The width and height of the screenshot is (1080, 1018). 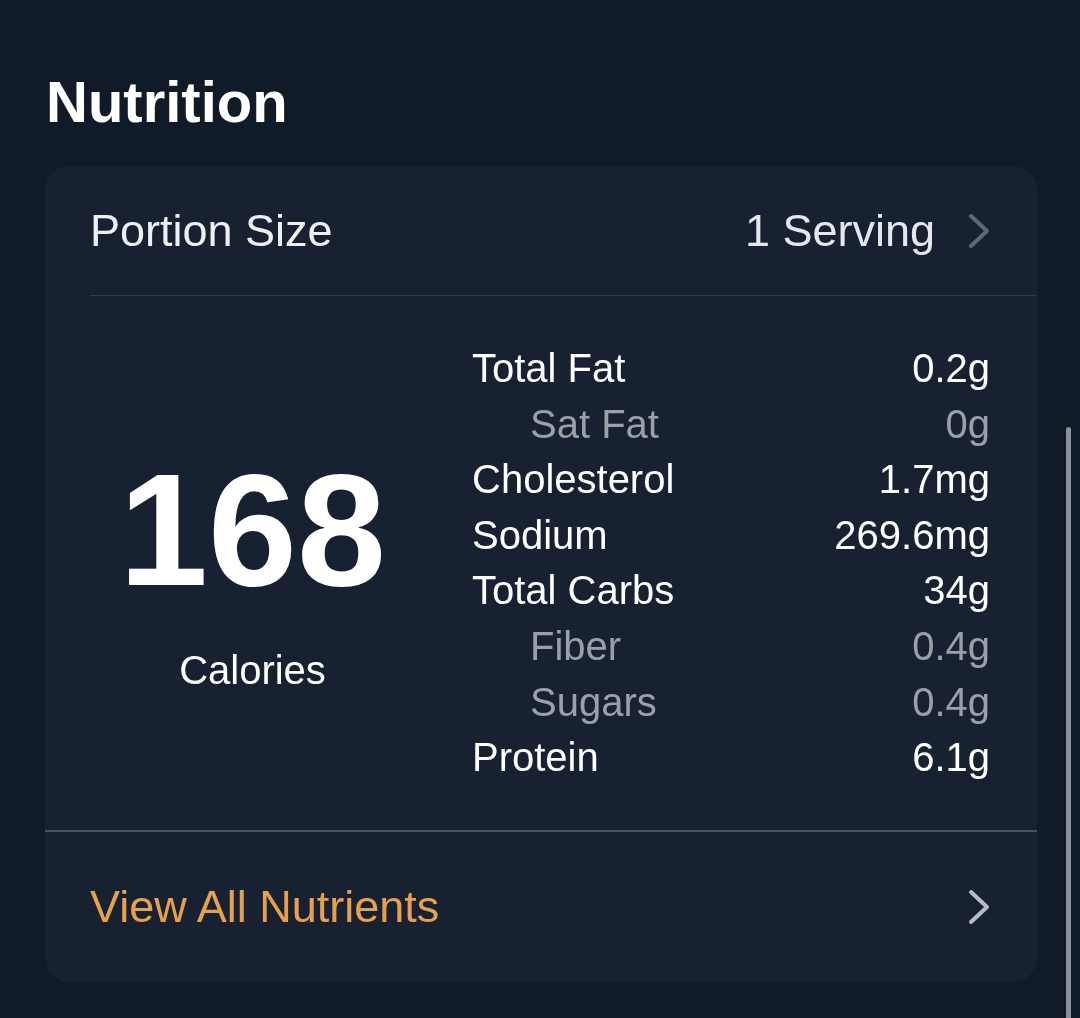 What do you see at coordinates (934, 480) in the screenshot?
I see `nutrient-amount: 1.7mg` at bounding box center [934, 480].